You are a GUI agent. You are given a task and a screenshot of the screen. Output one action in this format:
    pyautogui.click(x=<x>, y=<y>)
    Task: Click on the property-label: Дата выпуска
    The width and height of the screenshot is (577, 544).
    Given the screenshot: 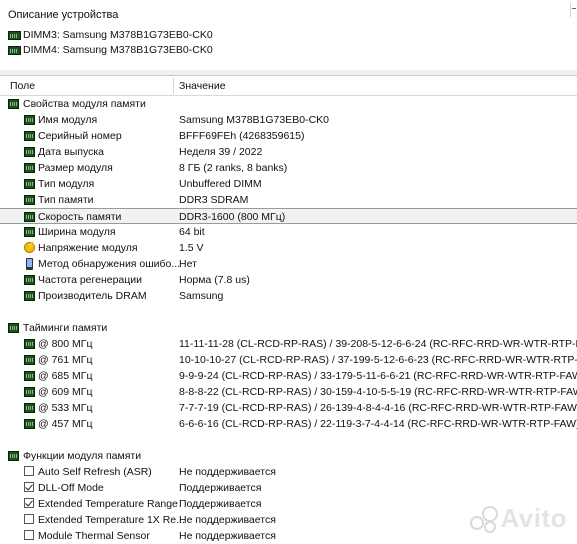 What is the action you would take?
    pyautogui.click(x=71, y=152)
    